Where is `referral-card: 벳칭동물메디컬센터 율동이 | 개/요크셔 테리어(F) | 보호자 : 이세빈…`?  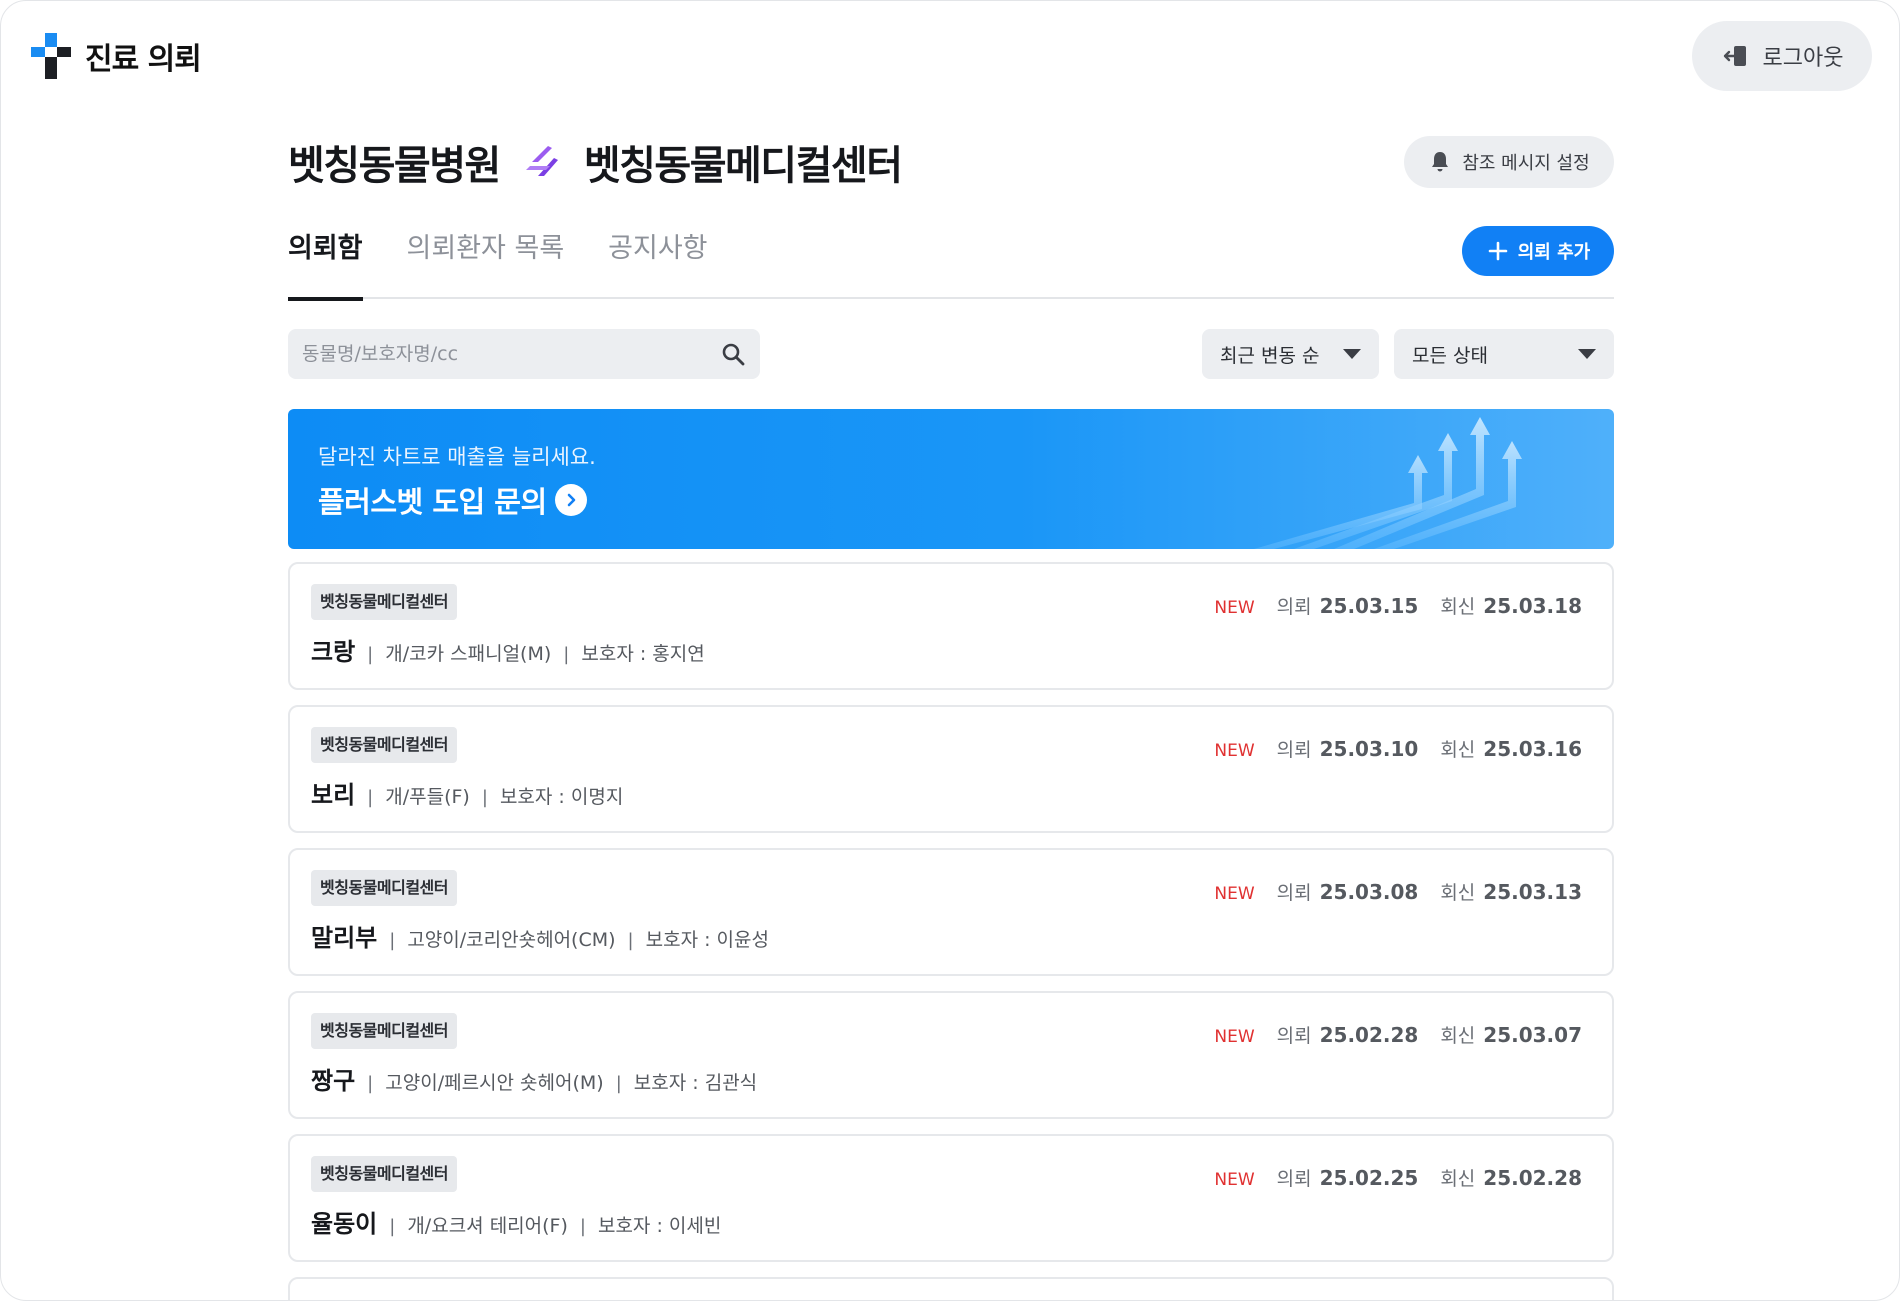
referral-card: 벳칭동물메디컬센터 율동이 | 개/요크셔 테리어(F) | 보호자 : 이세빈… is located at coordinates (951, 1198).